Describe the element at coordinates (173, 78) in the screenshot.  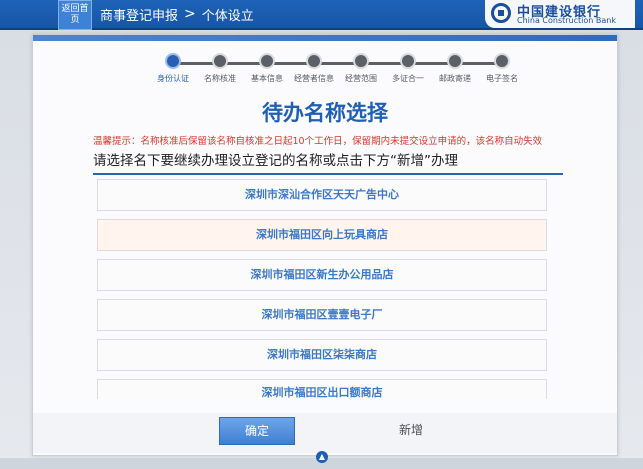
I see `step-label: 身份认证` at that location.